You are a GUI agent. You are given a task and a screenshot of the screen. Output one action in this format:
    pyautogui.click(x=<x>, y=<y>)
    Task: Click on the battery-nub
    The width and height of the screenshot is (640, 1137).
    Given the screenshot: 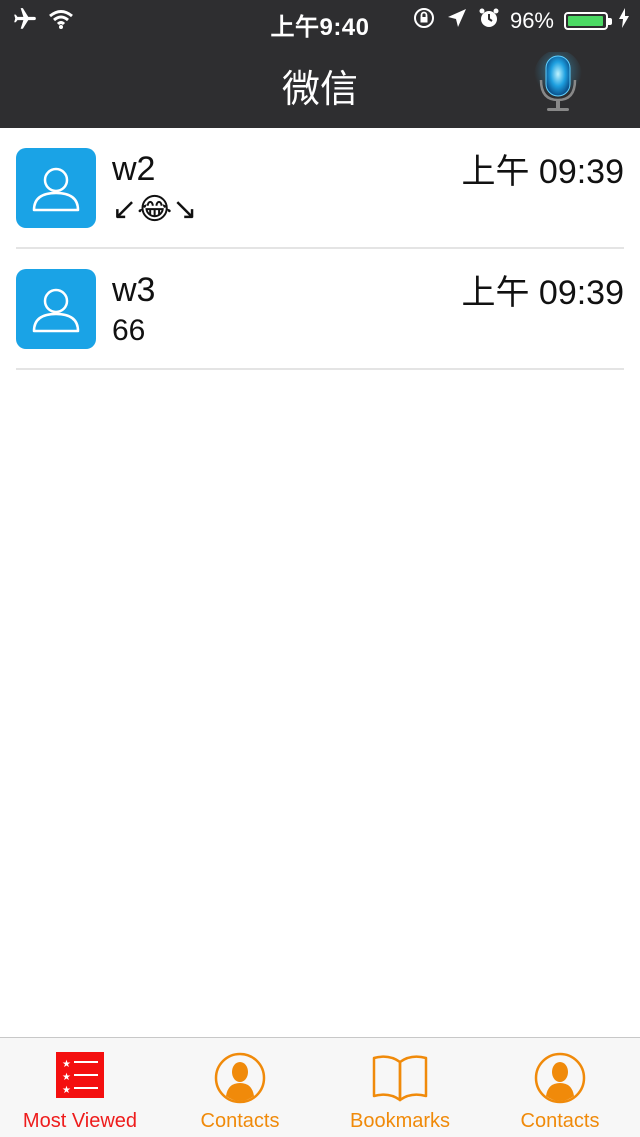 What is the action you would take?
    pyautogui.click(x=610, y=21)
    